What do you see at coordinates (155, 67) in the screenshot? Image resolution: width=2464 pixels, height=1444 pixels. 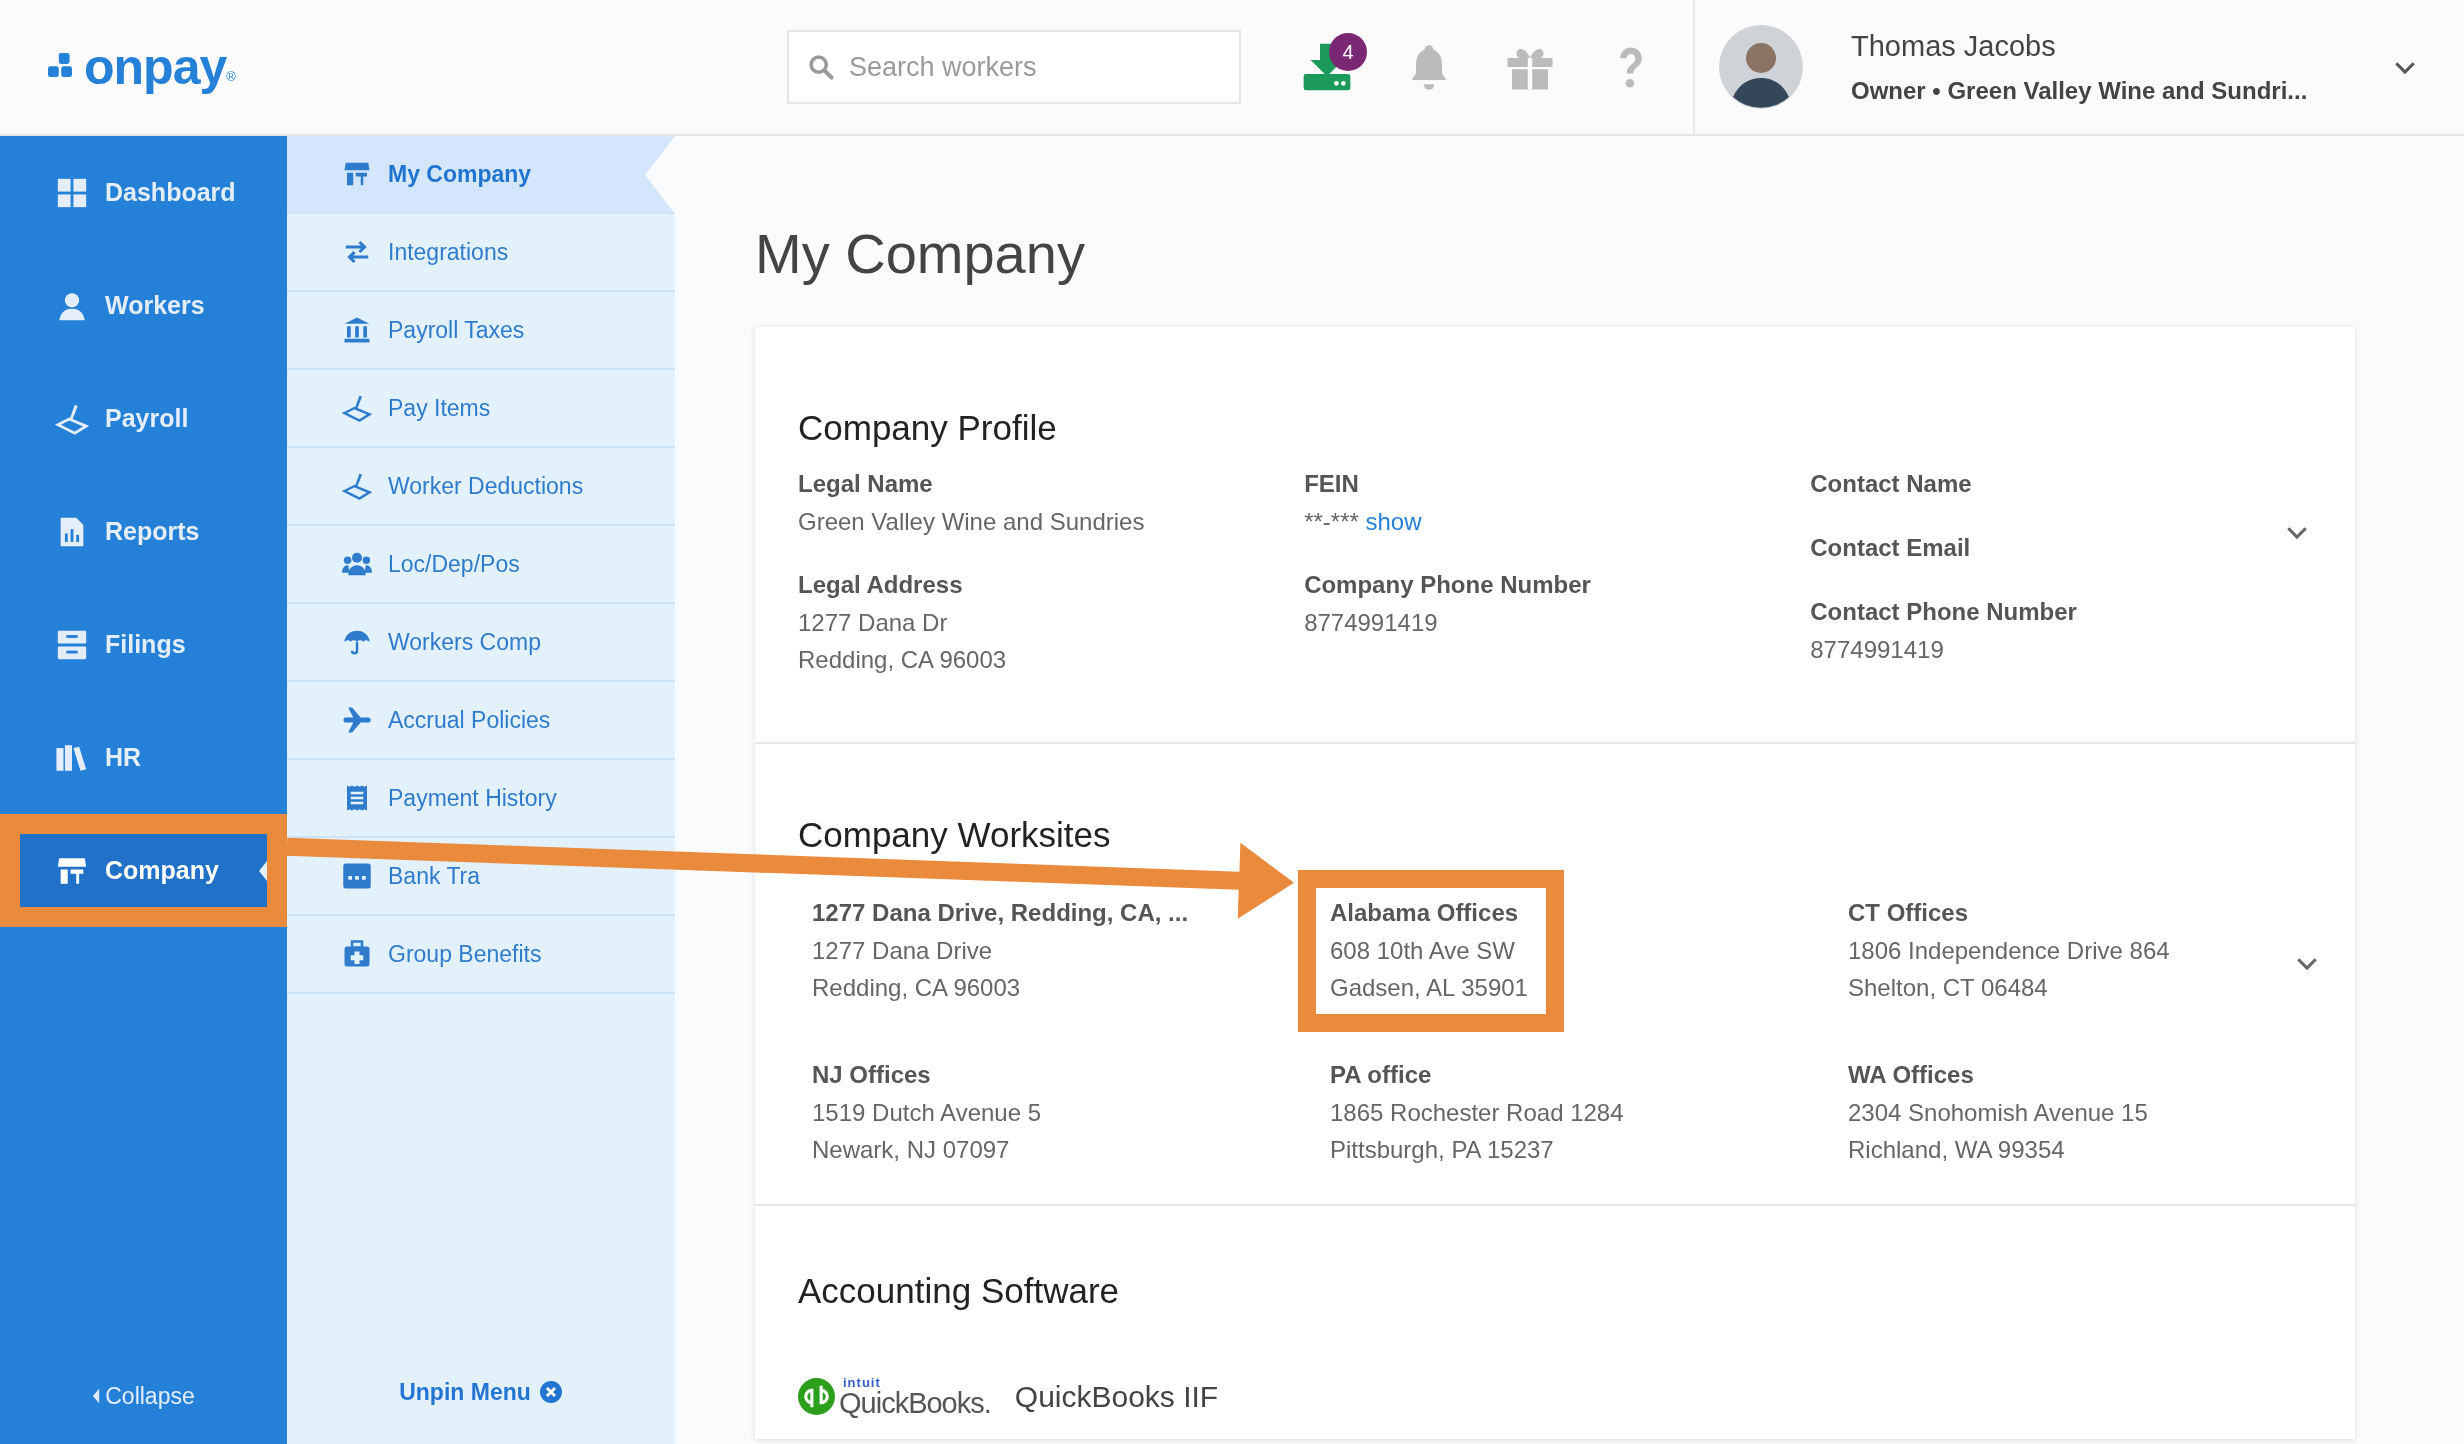 I see `logo-text: onpay` at bounding box center [155, 67].